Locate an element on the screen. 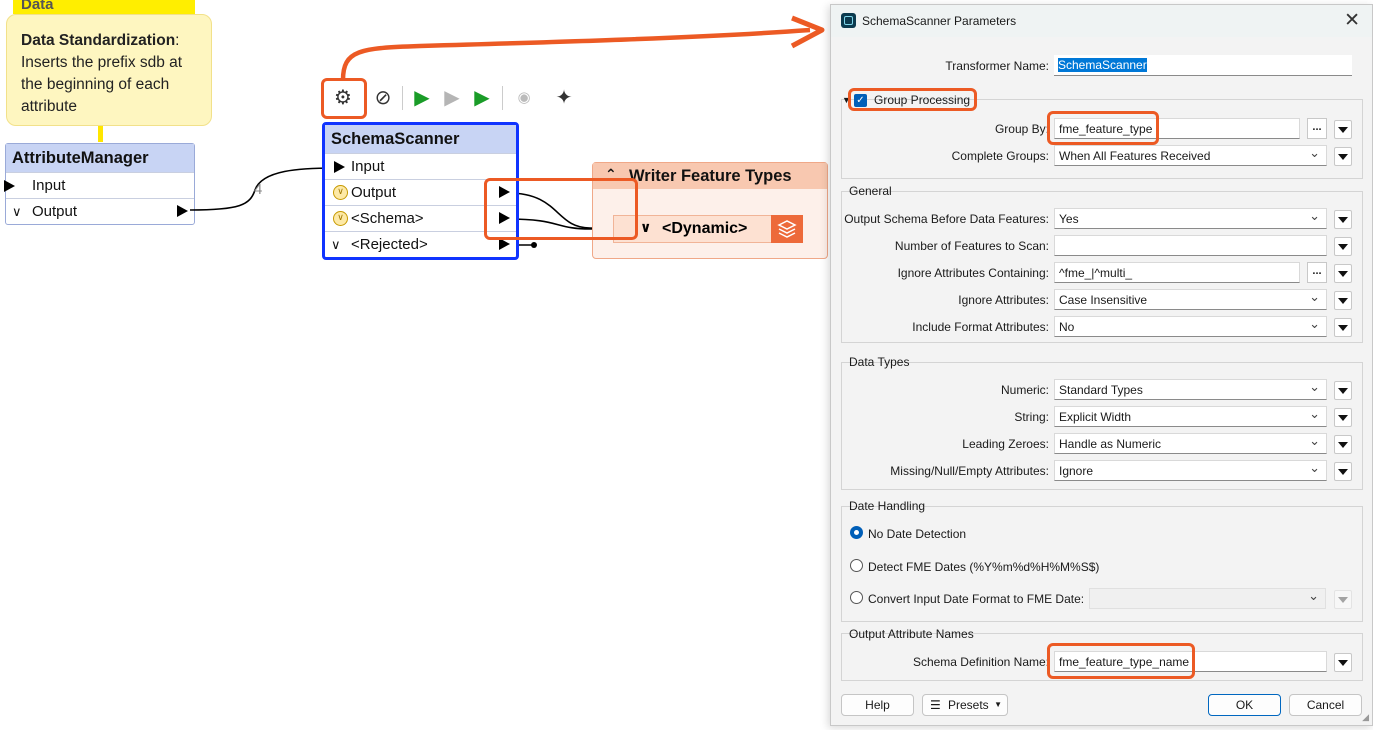 Image resolution: width=1373 pixels, height=730 pixels. transformer-name-label: Transformer Name: is located at coordinates (997, 66).